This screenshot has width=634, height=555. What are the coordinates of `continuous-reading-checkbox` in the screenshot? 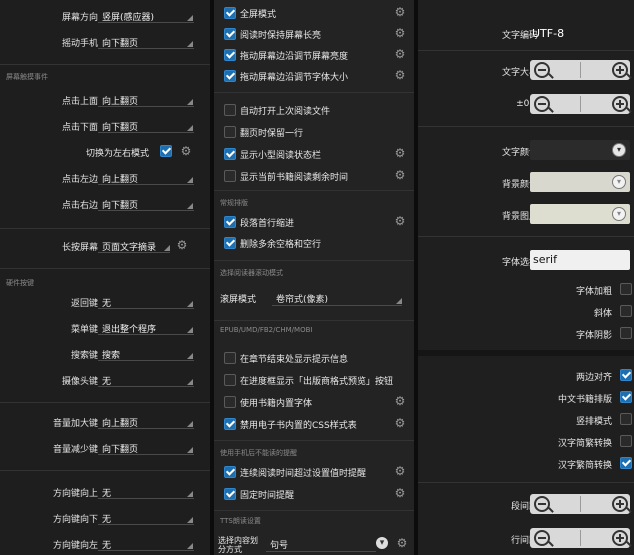 It's located at (230, 472).